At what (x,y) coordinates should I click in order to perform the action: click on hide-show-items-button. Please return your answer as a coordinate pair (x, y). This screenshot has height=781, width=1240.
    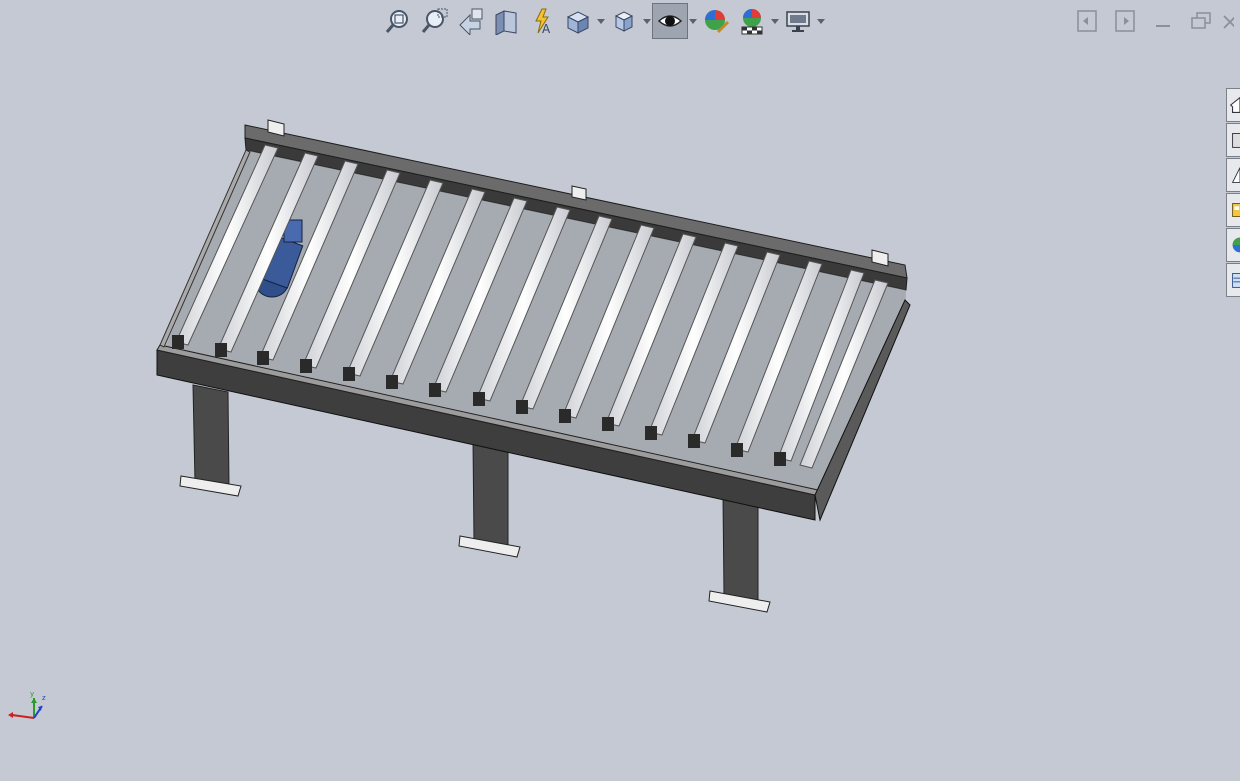
    Looking at the image, I should click on (670, 21).